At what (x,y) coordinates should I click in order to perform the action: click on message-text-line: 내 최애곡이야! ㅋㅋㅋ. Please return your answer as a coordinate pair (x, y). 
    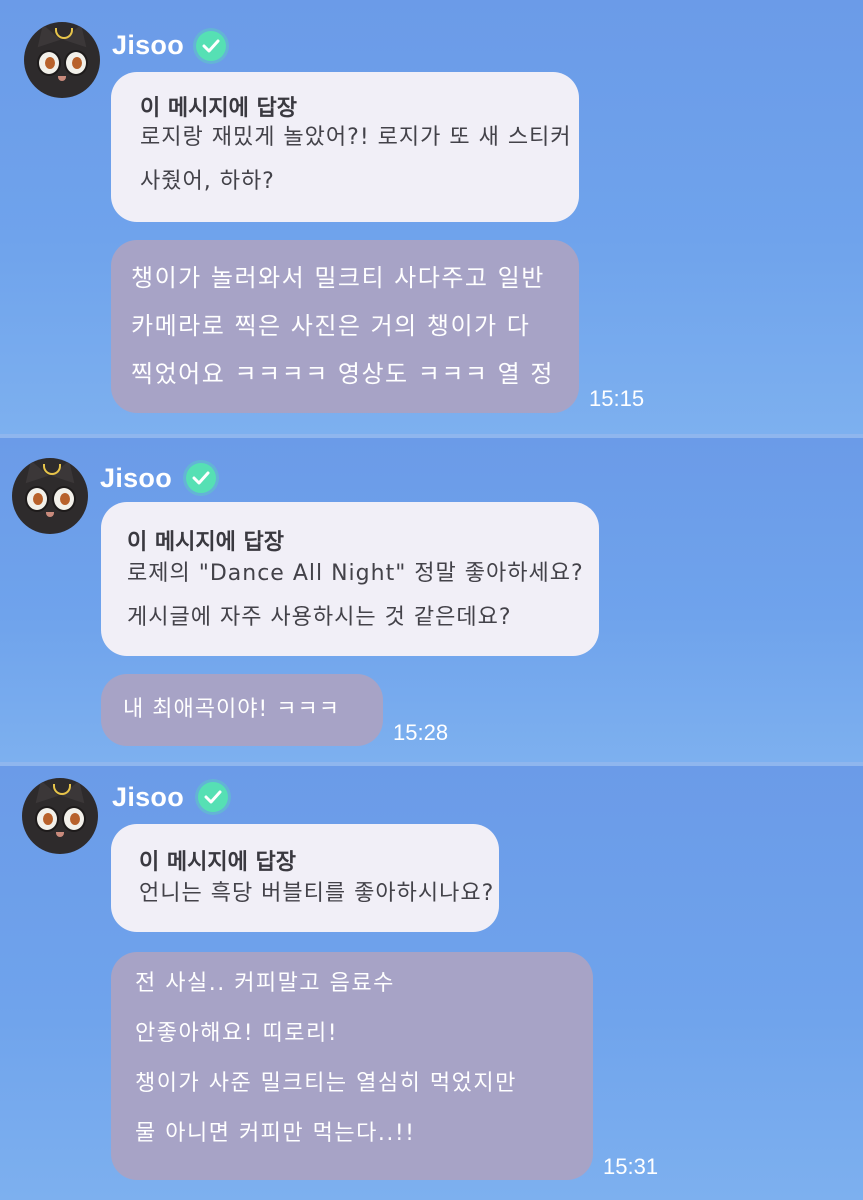
    Looking at the image, I should click on (231, 709).